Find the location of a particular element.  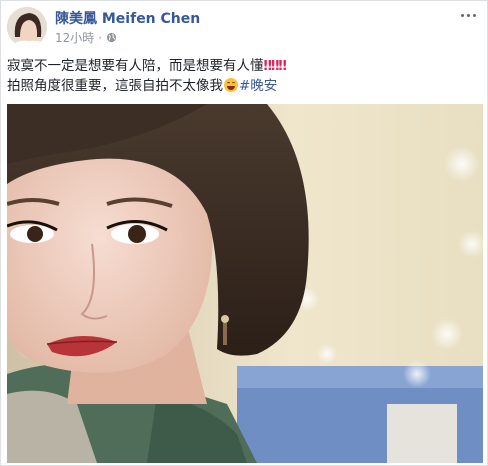

globe-icon is located at coordinates (111, 37).